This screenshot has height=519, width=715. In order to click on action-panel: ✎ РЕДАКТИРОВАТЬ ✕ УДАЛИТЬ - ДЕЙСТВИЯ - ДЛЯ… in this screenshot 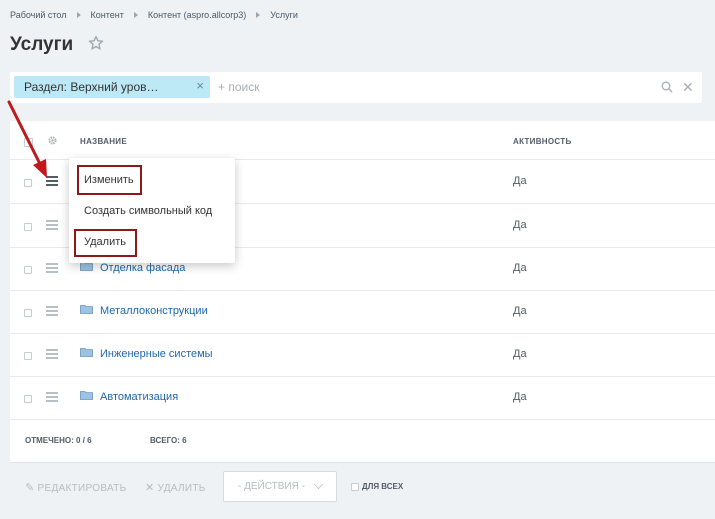, I will do `click(362, 486)`.